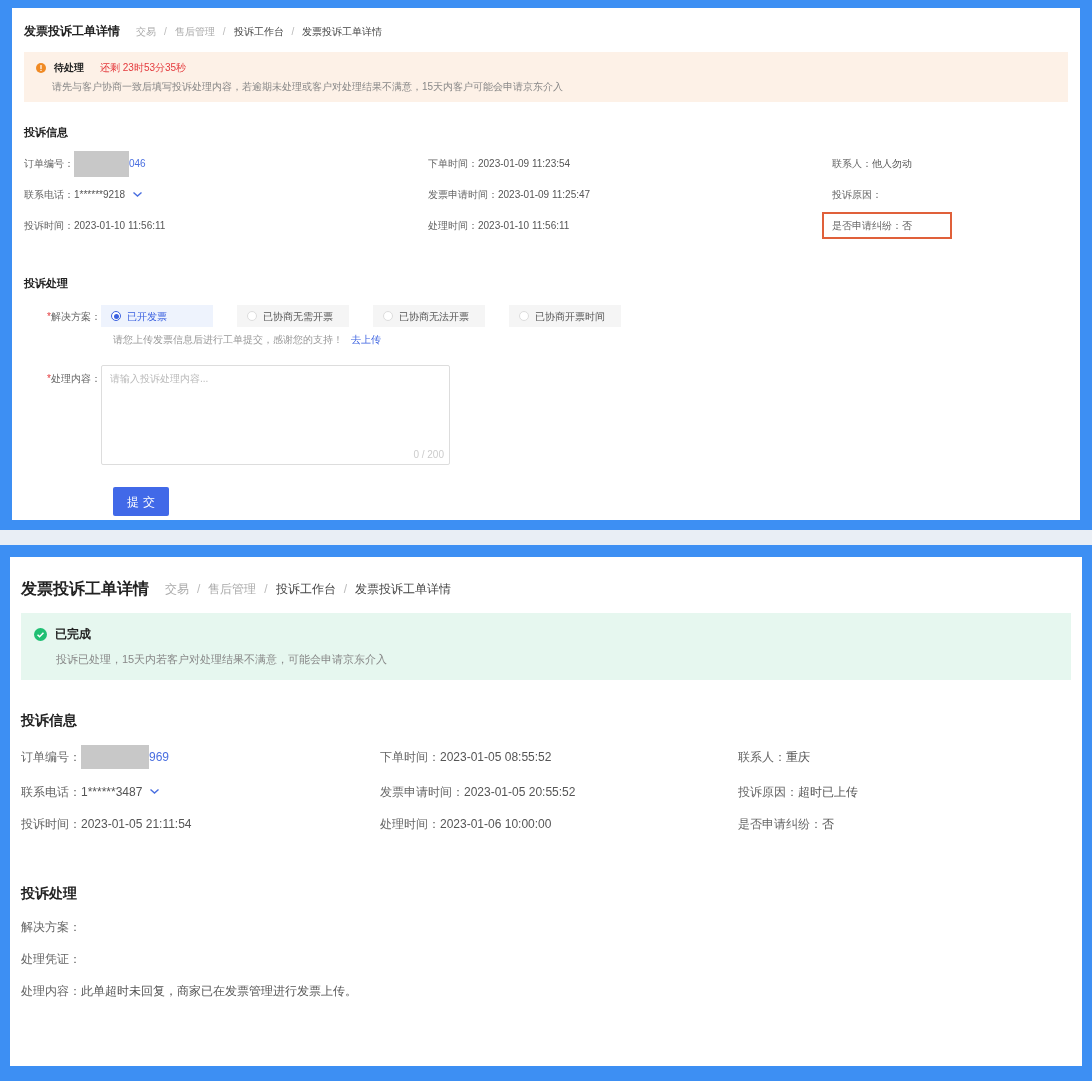  Describe the element at coordinates (496, 757) in the screenshot. I see `field-value: 2023-01-05 08:55:52` at that location.